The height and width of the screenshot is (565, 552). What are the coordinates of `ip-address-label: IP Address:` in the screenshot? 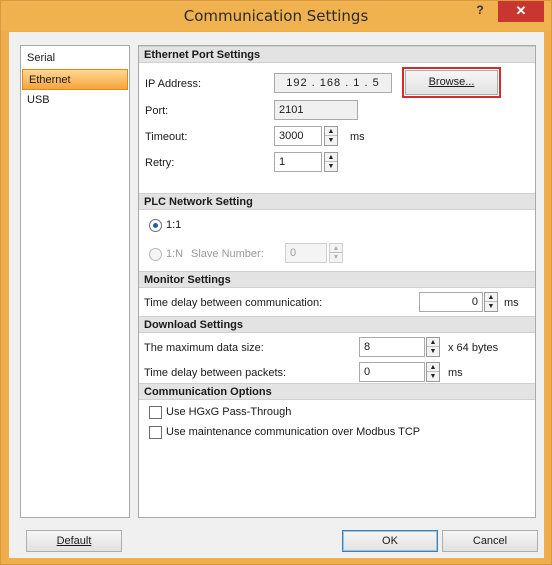 It's located at (173, 84).